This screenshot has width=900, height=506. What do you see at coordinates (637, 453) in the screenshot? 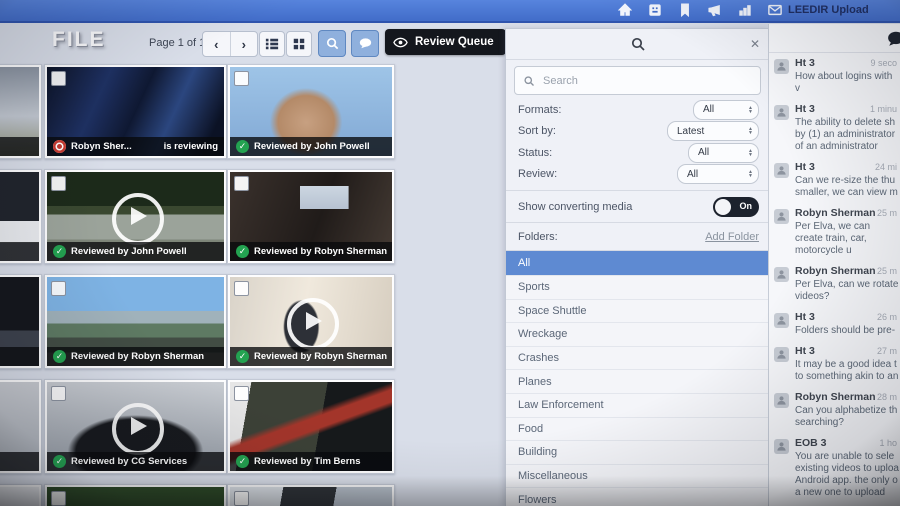
I see `folder-item-building: Building` at bounding box center [637, 453].